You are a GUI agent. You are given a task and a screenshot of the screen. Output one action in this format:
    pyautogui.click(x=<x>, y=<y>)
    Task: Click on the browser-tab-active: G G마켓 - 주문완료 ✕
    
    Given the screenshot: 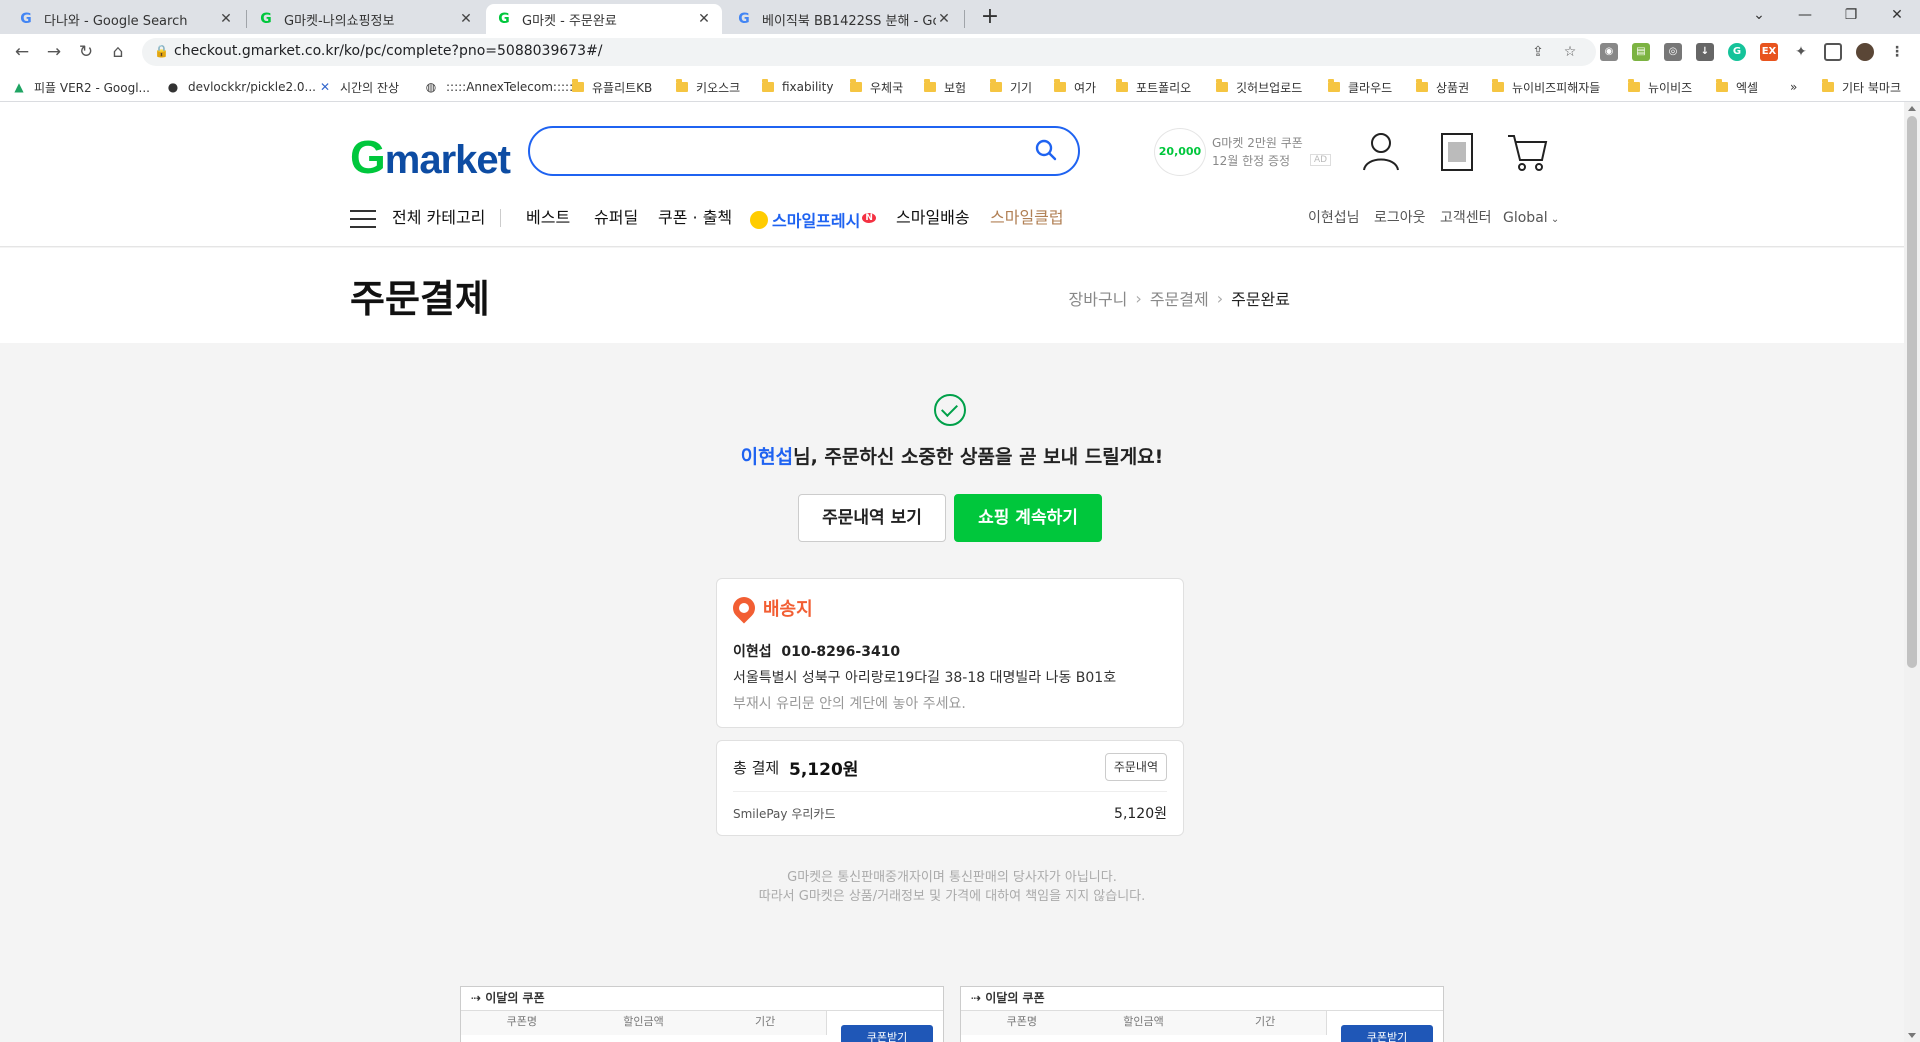 What is the action you would take?
    pyautogui.click(x=604, y=19)
    